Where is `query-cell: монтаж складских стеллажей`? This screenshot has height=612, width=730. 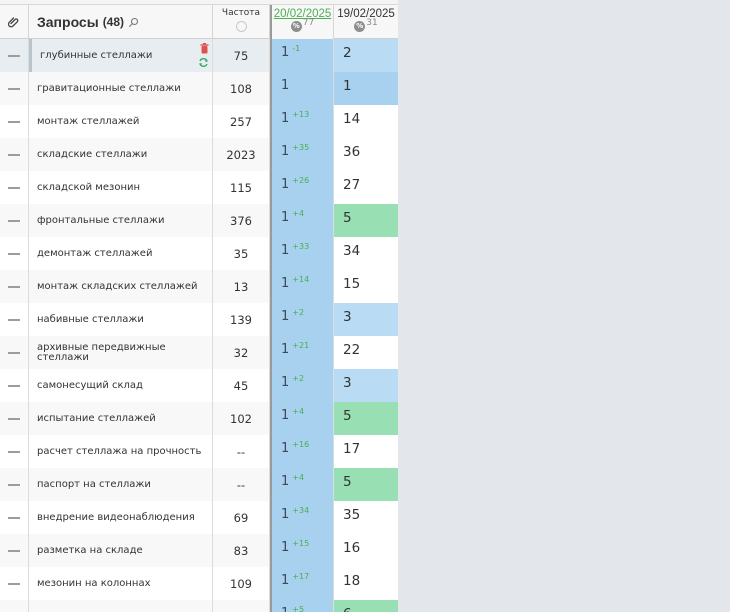 query-cell: монтаж складских стеллажей is located at coordinates (121, 286).